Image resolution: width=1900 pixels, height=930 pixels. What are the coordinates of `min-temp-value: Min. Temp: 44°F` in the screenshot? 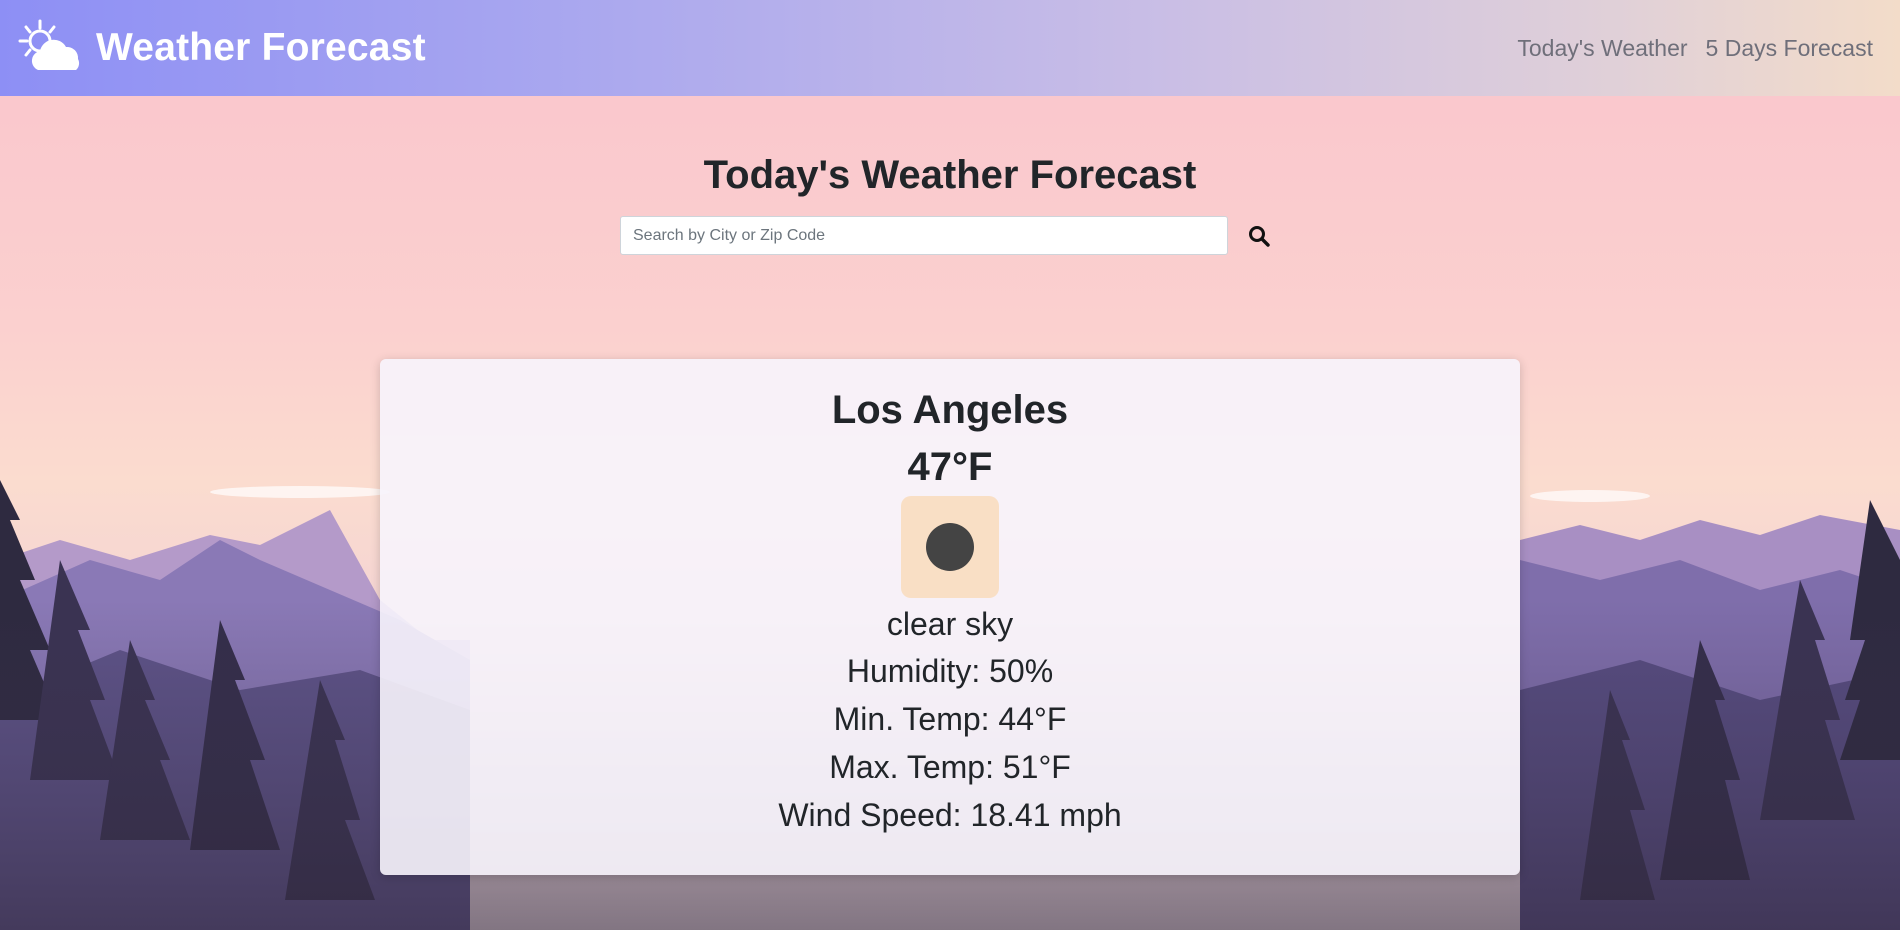 It's located at (950, 719).